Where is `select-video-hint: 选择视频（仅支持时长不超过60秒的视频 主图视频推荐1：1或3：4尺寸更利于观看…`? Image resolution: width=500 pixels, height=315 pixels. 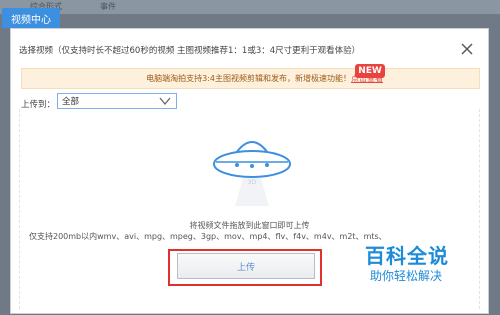
select-video-hint: 选择视频（仅支持时长不超过60秒的视频 主图视频推荐1：1或3：4尺寸更利于观看… is located at coordinates (190, 51).